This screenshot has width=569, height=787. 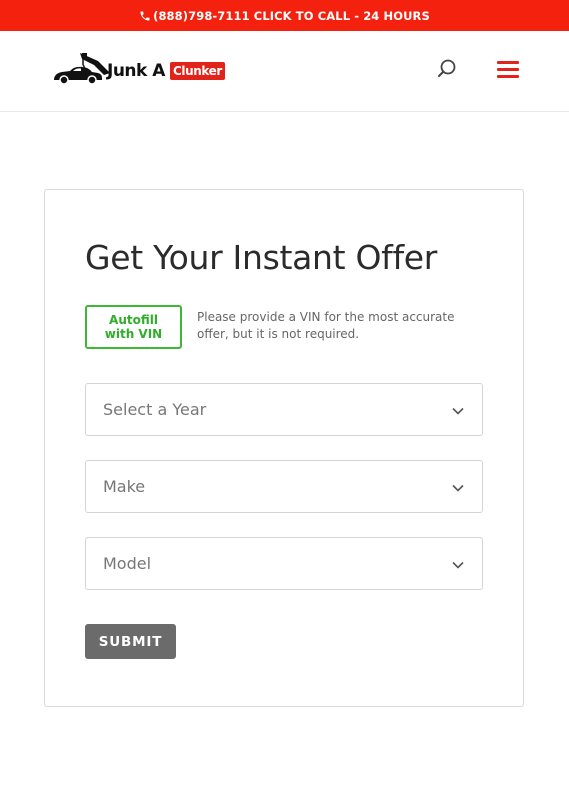 I want to click on call-link: (888)798-7111 CLICK TO CALL - 24 HOURS, so click(x=284, y=16).